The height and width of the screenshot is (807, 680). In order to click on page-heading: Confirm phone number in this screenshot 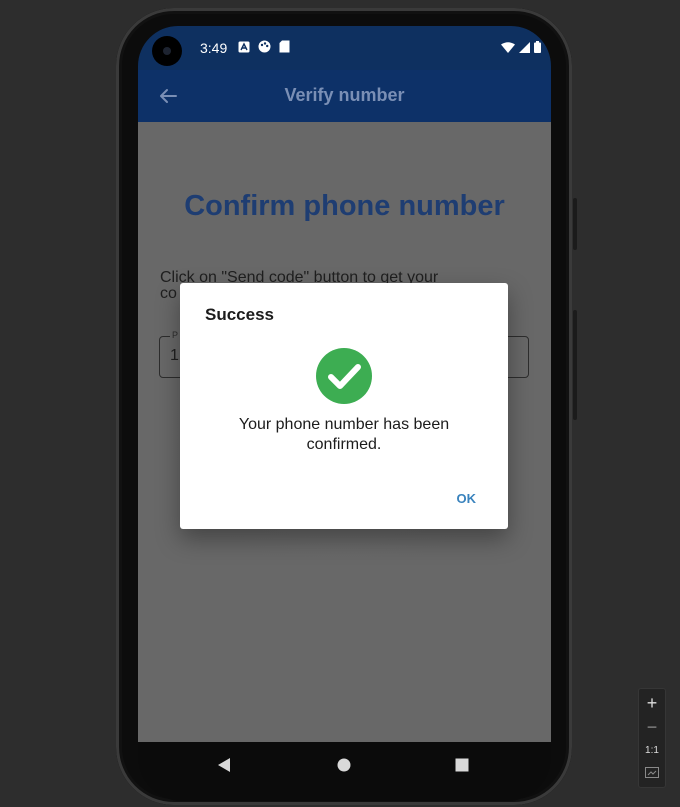, I will do `click(344, 206)`.